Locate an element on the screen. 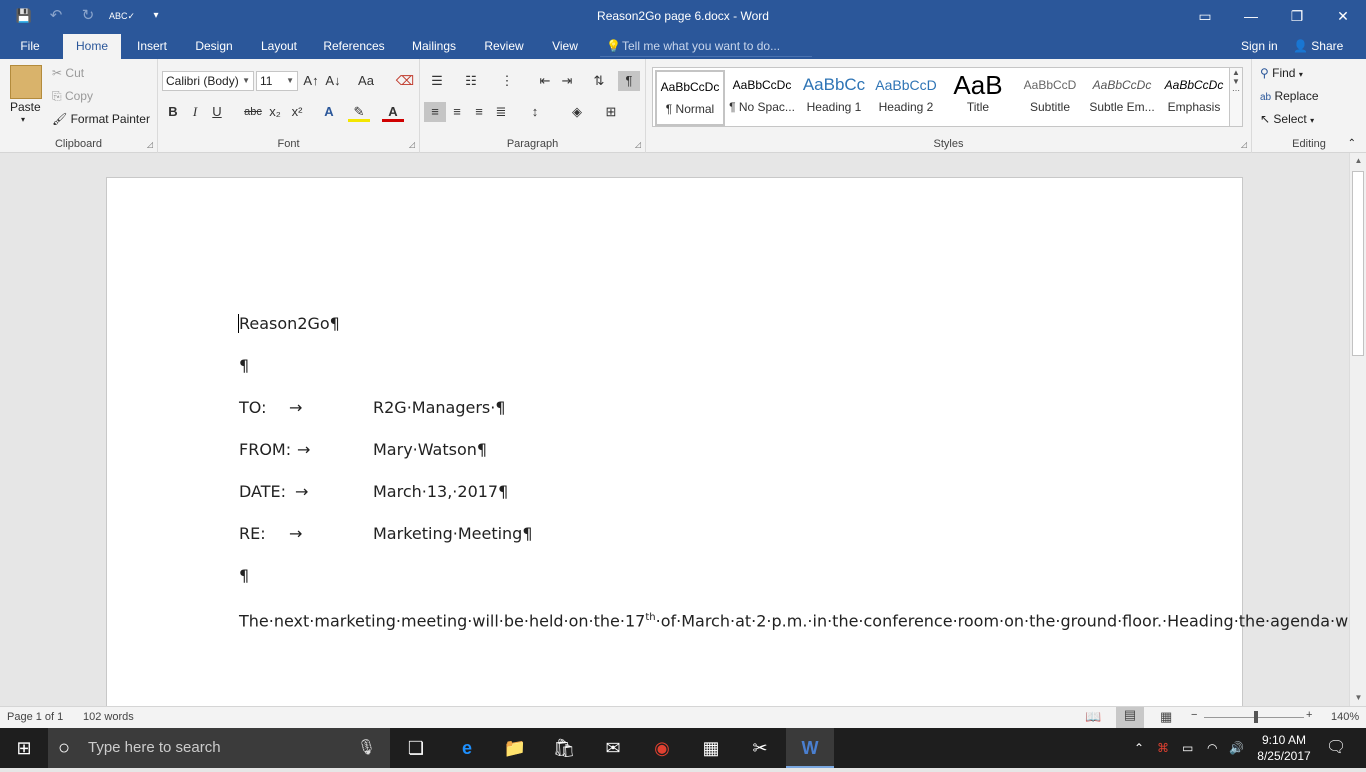  clipboard-launcher-icon: ◿ is located at coordinates (150, 144).